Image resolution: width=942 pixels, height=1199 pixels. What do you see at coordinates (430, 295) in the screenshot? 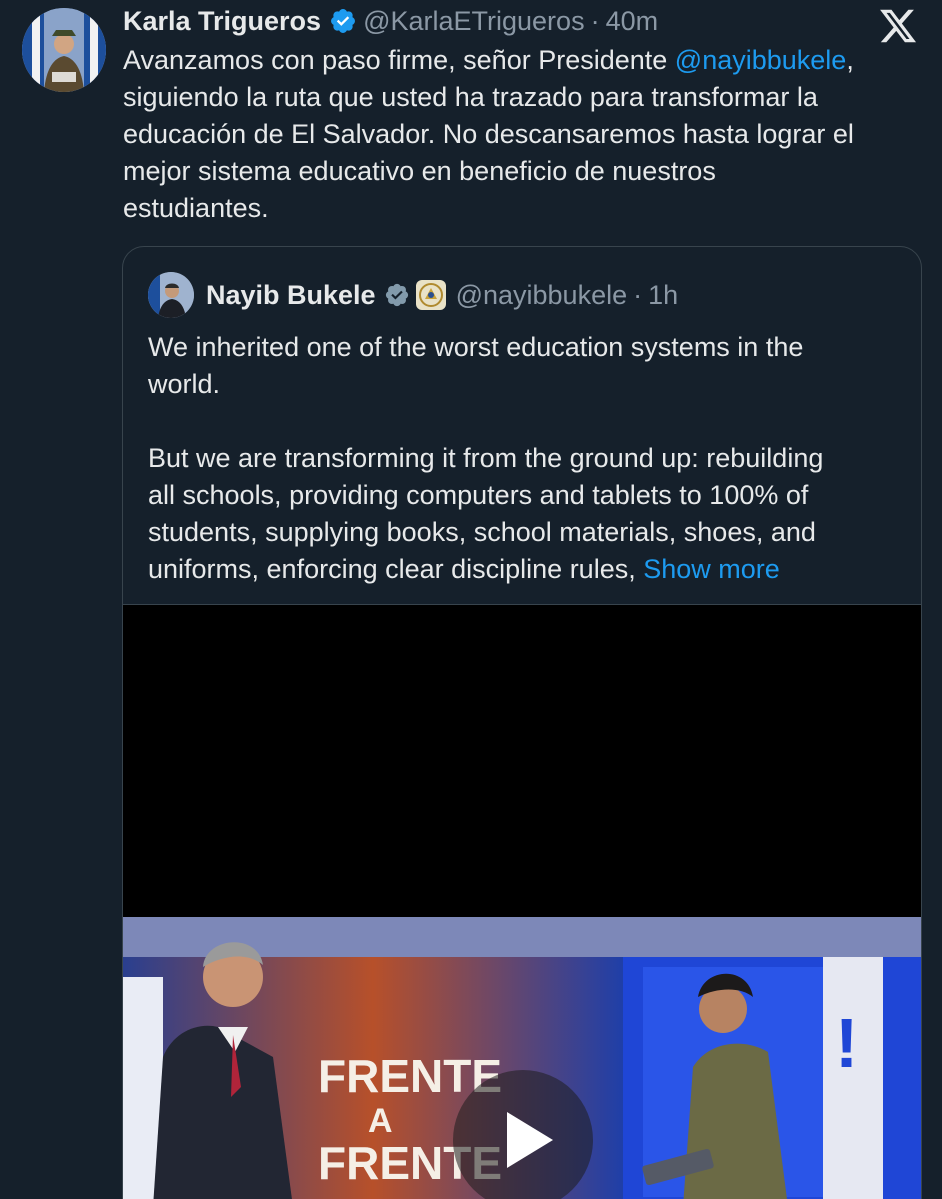
I see `government-affiliation-icon` at bounding box center [430, 295].